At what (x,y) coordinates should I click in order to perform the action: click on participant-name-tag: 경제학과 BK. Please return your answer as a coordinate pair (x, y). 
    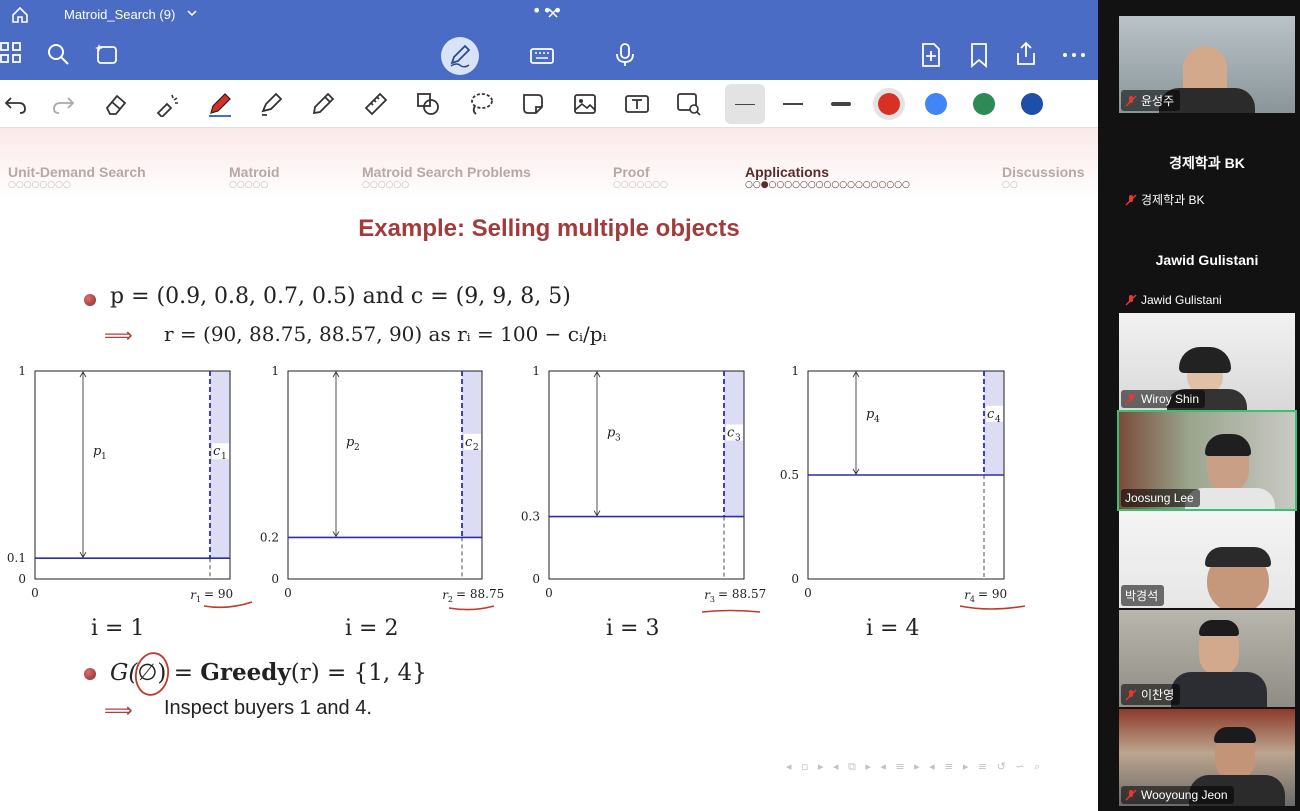
    Looking at the image, I should click on (1166, 199).